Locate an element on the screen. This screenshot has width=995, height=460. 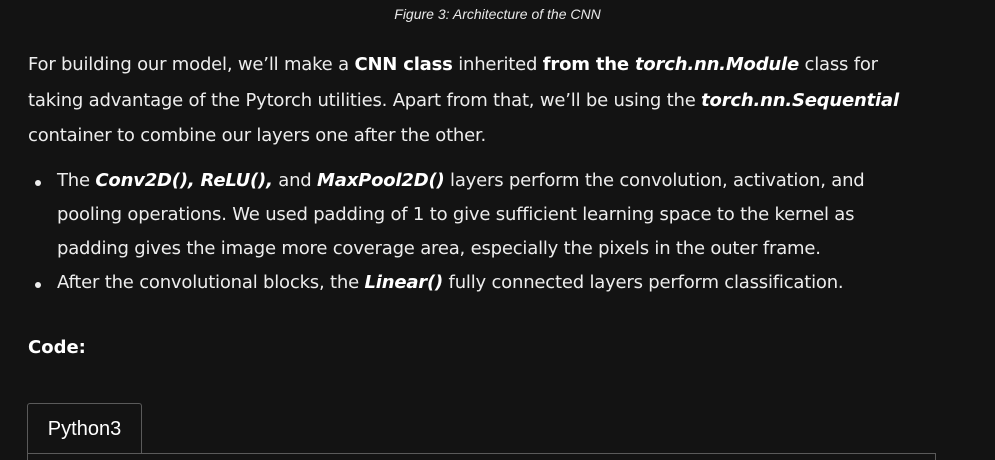
intro-text: For building our model, we’ll make a is located at coordinates (191, 64).